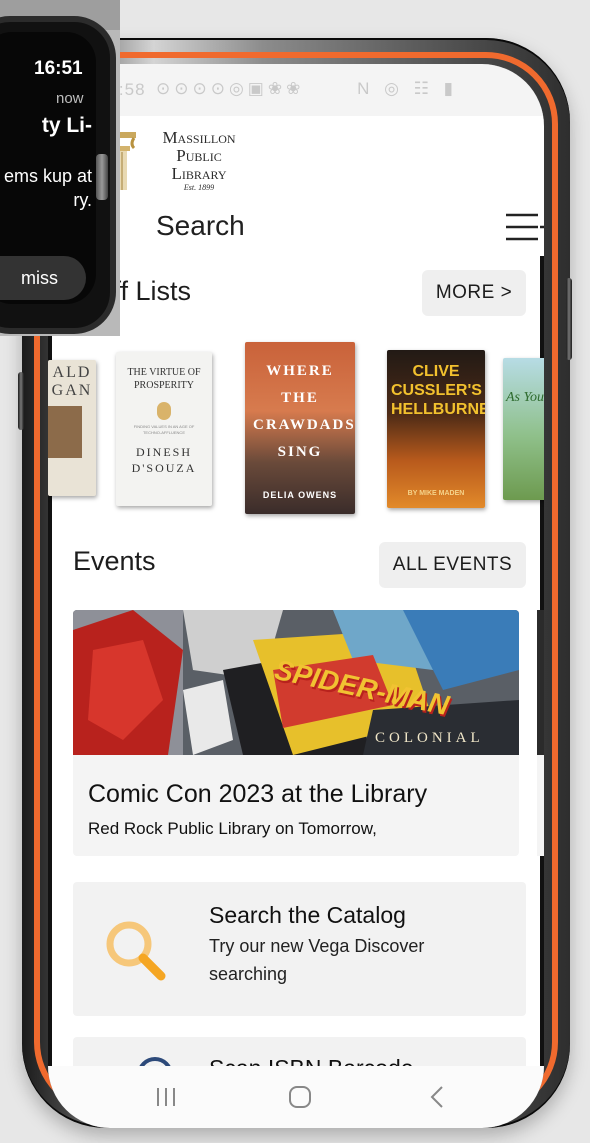 This screenshot has width=590, height=1143. Describe the element at coordinates (296, 682) in the screenshot. I see `event-image: SPIDER-MAN COLONIAL` at that location.